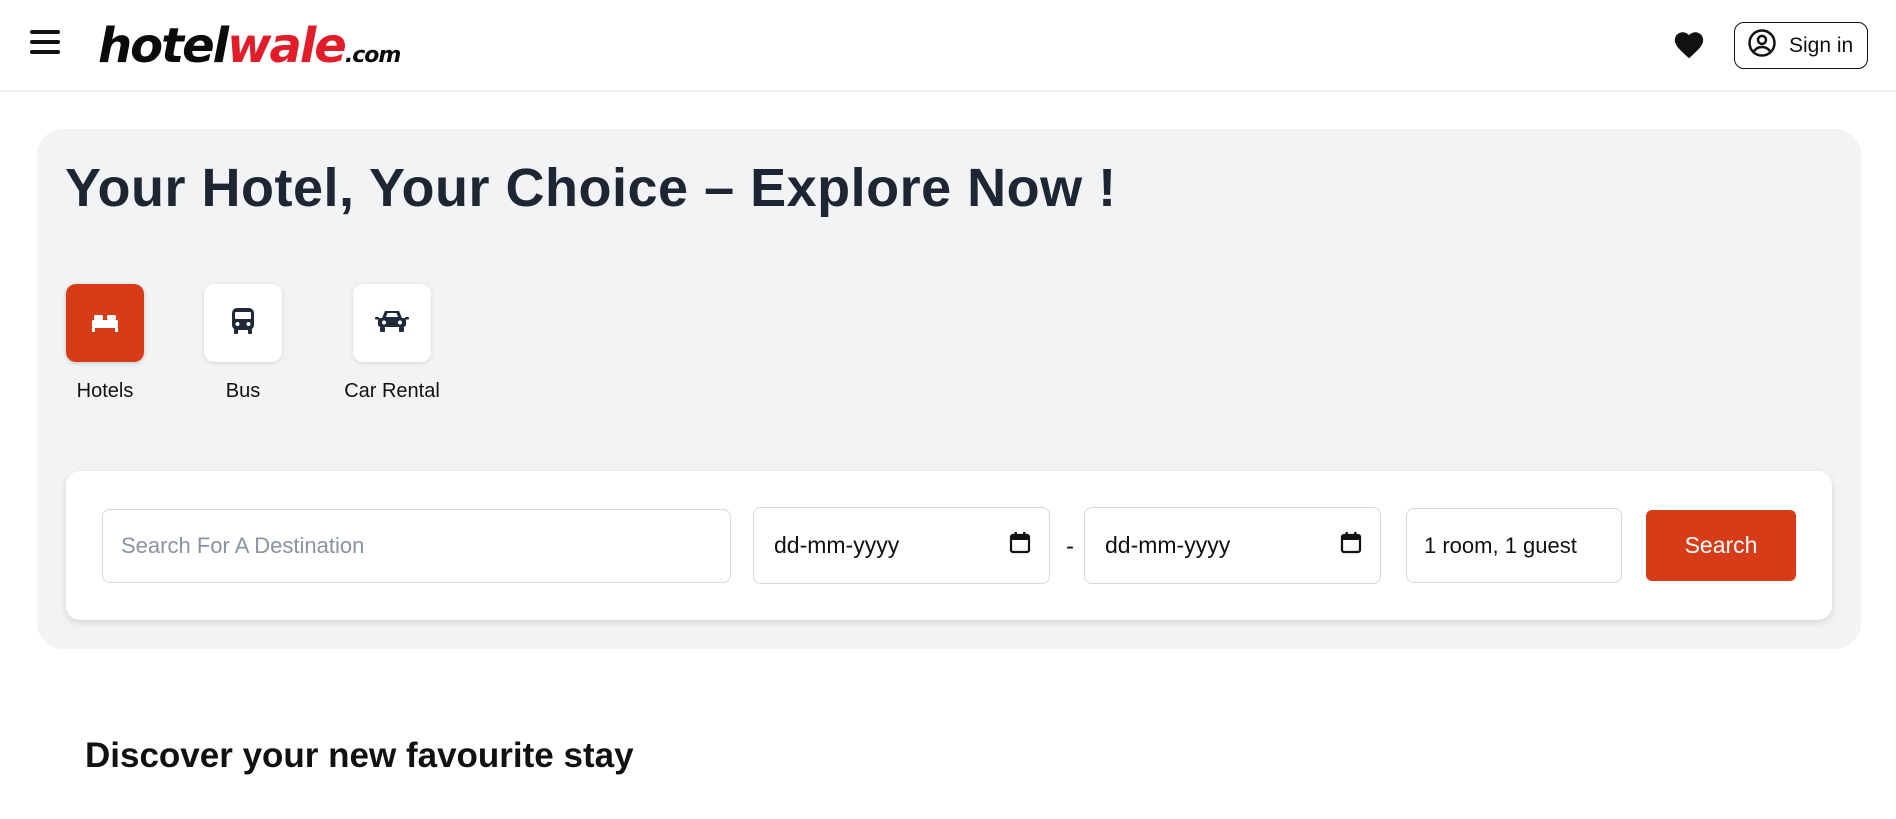 The height and width of the screenshot is (819, 1896). I want to click on search-button: Search, so click(1721, 545).